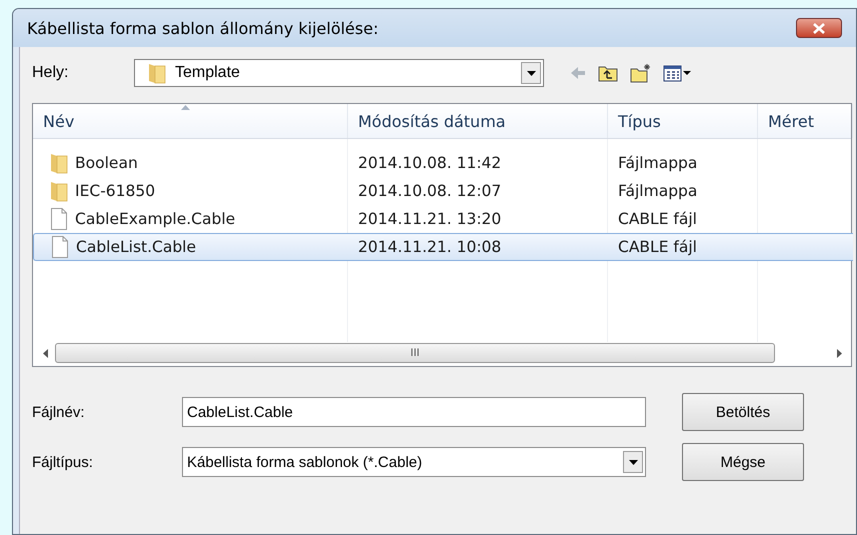 The width and height of the screenshot is (857, 535). Describe the element at coordinates (190, 247) in the screenshot. I see `file-name: CableList.Cable` at that location.